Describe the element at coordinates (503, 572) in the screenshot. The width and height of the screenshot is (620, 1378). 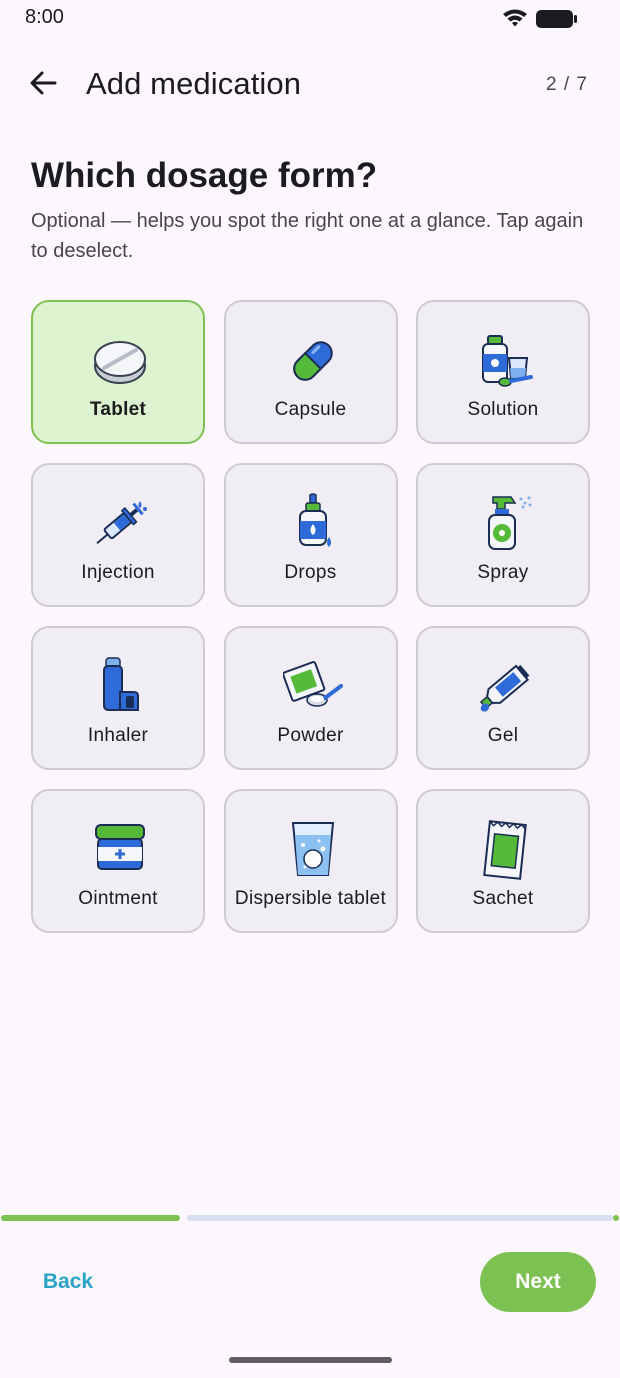
I see `form-label: Spray` at that location.